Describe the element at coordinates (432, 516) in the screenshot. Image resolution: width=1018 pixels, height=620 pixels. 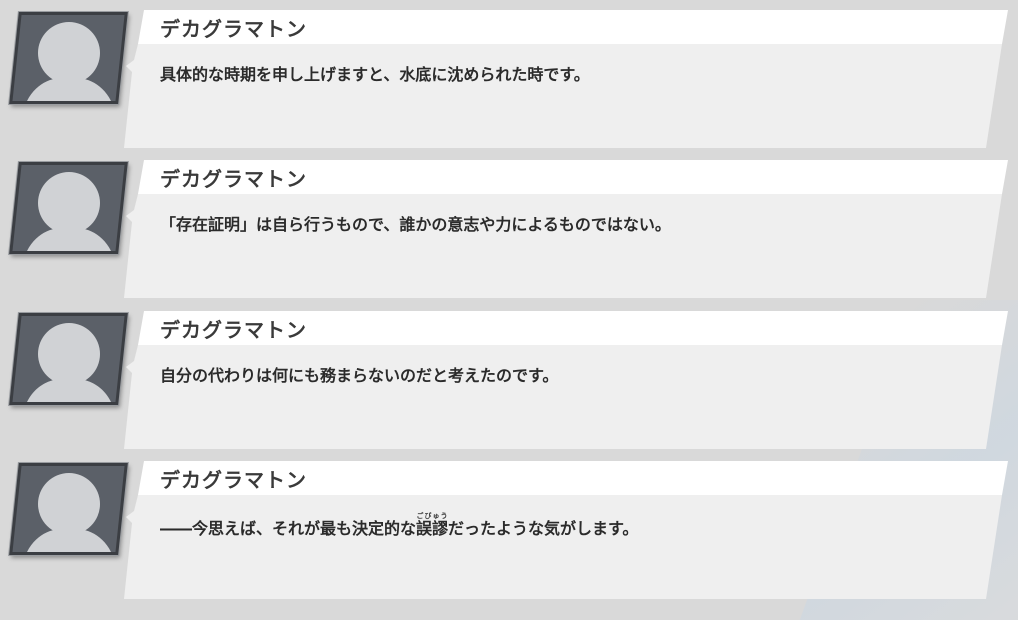
I see `ruby-reading: ごびゅう` at that location.